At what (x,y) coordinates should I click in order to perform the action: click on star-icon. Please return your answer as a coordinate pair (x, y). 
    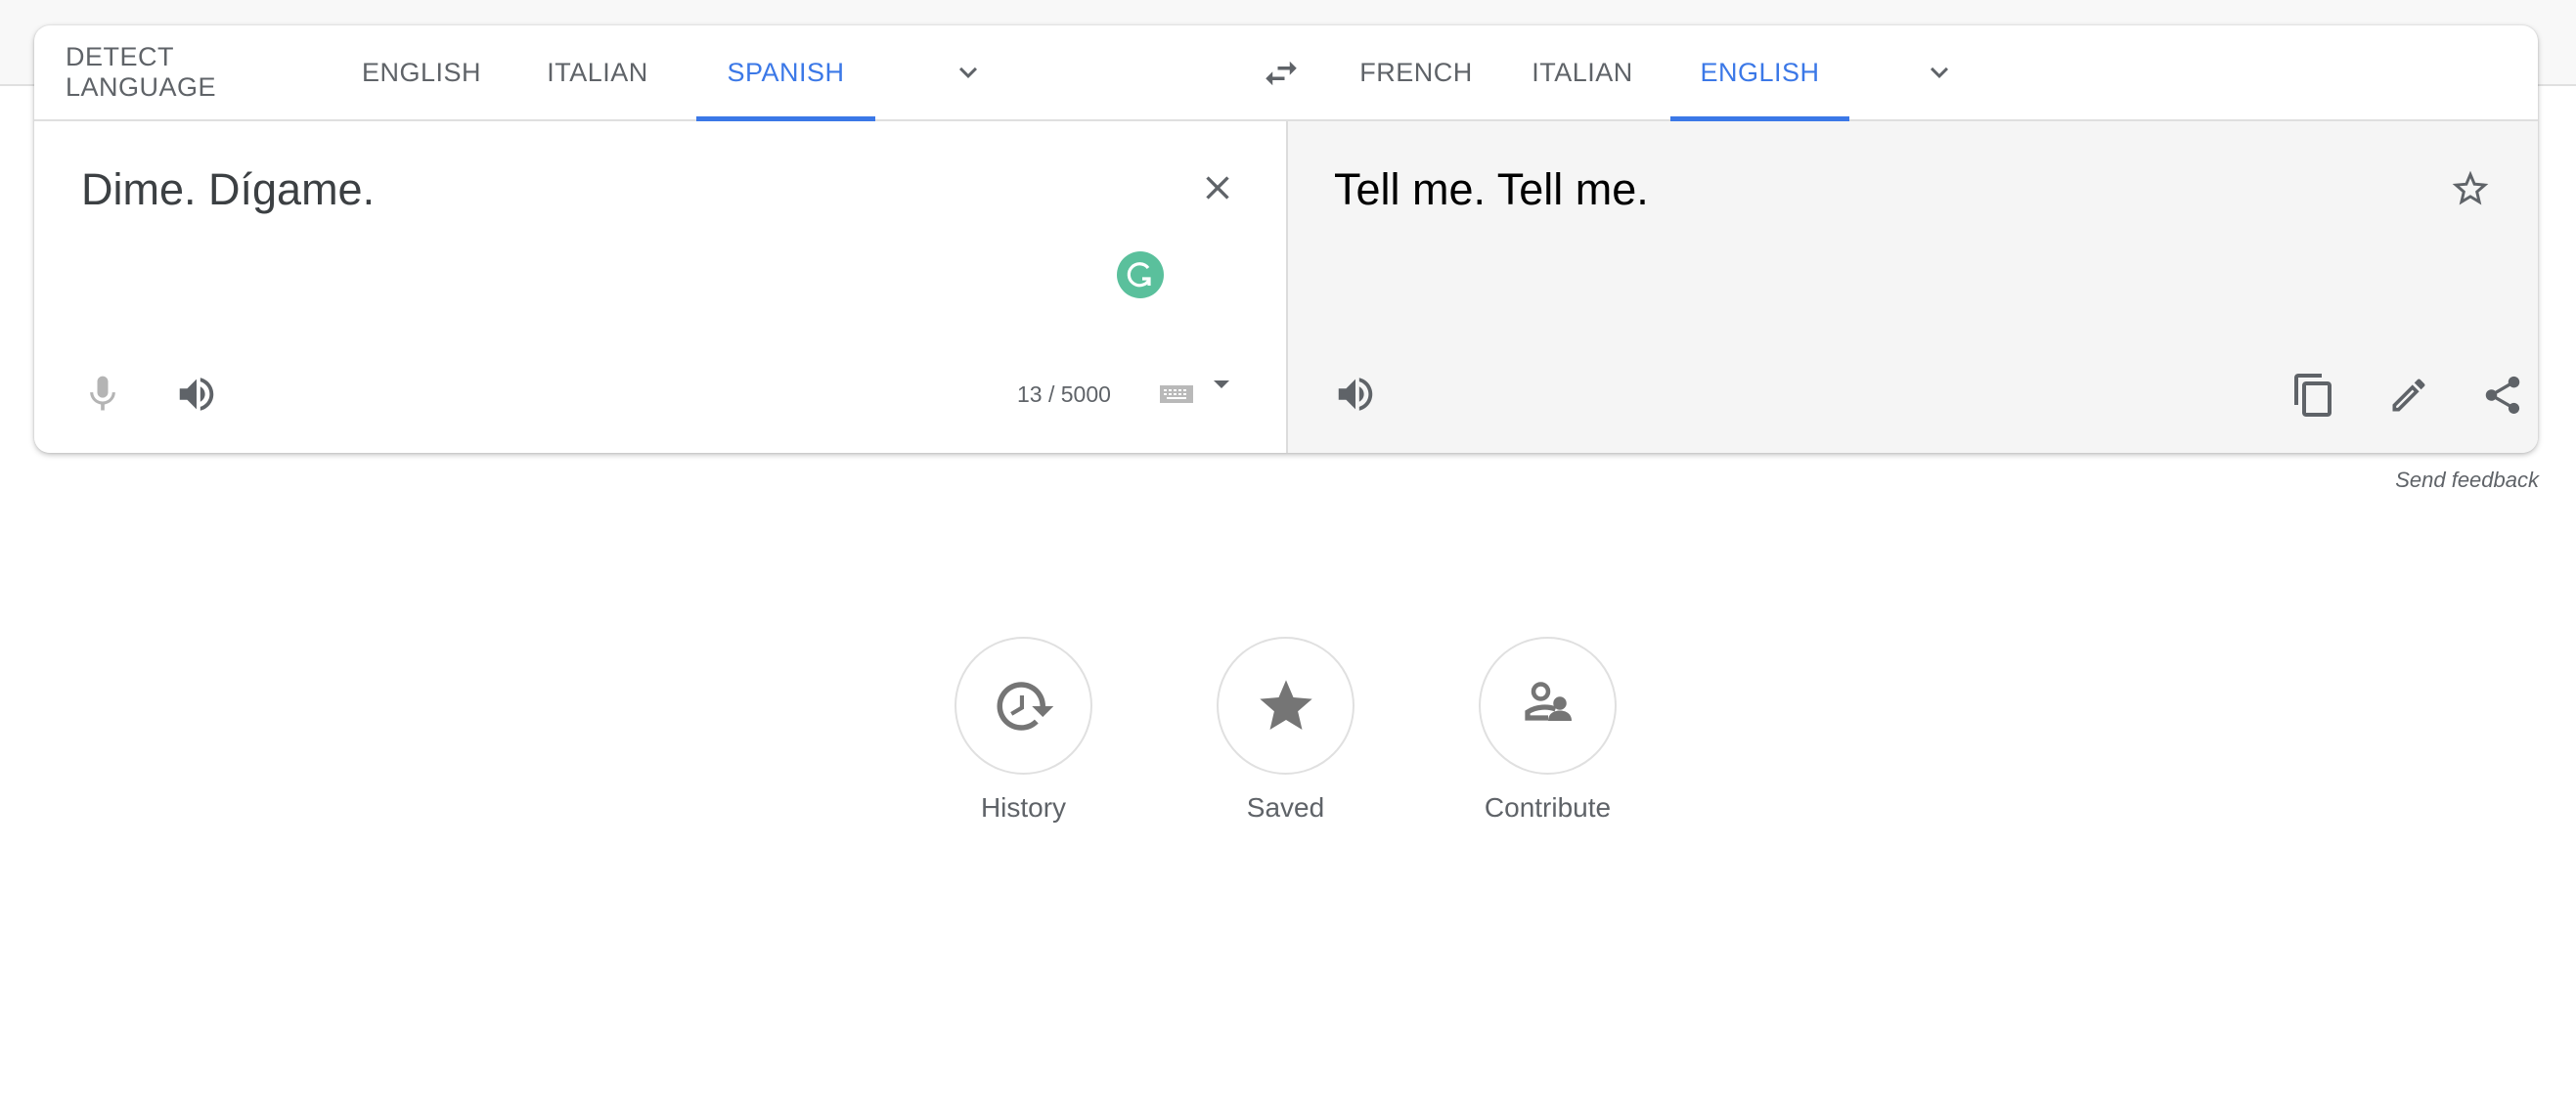
    Looking at the image, I should click on (1286, 704).